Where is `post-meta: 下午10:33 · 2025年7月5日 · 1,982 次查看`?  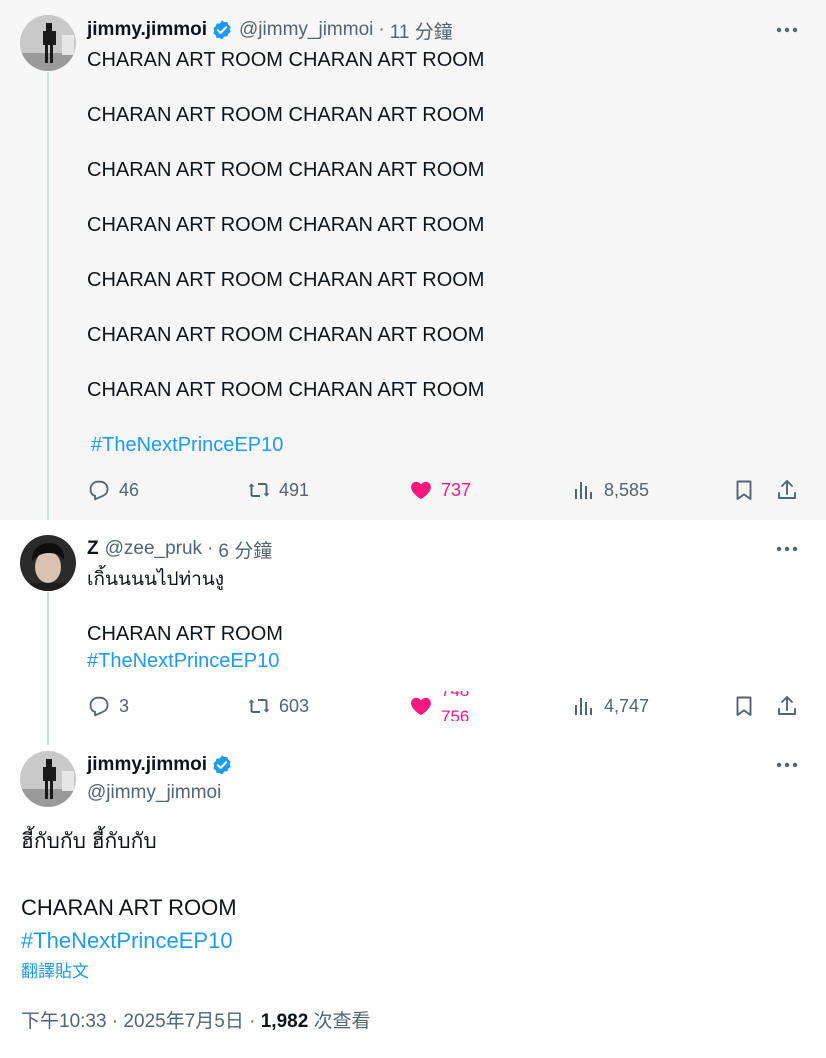 post-meta: 下午10:33 · 2025年7月5日 · 1,982 次查看 is located at coordinates (196, 1022).